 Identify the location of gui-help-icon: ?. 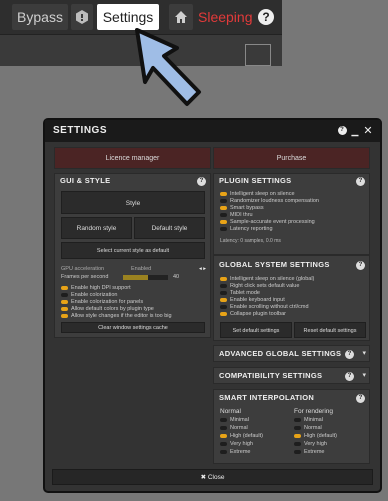
(201, 181).